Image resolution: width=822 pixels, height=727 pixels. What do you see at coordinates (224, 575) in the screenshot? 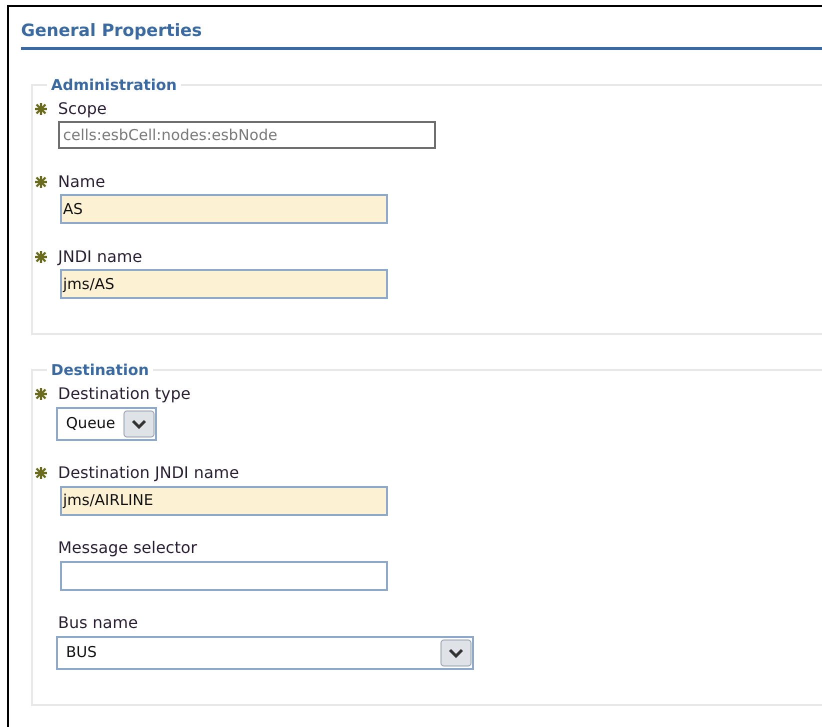
I see `text-field` at bounding box center [224, 575].